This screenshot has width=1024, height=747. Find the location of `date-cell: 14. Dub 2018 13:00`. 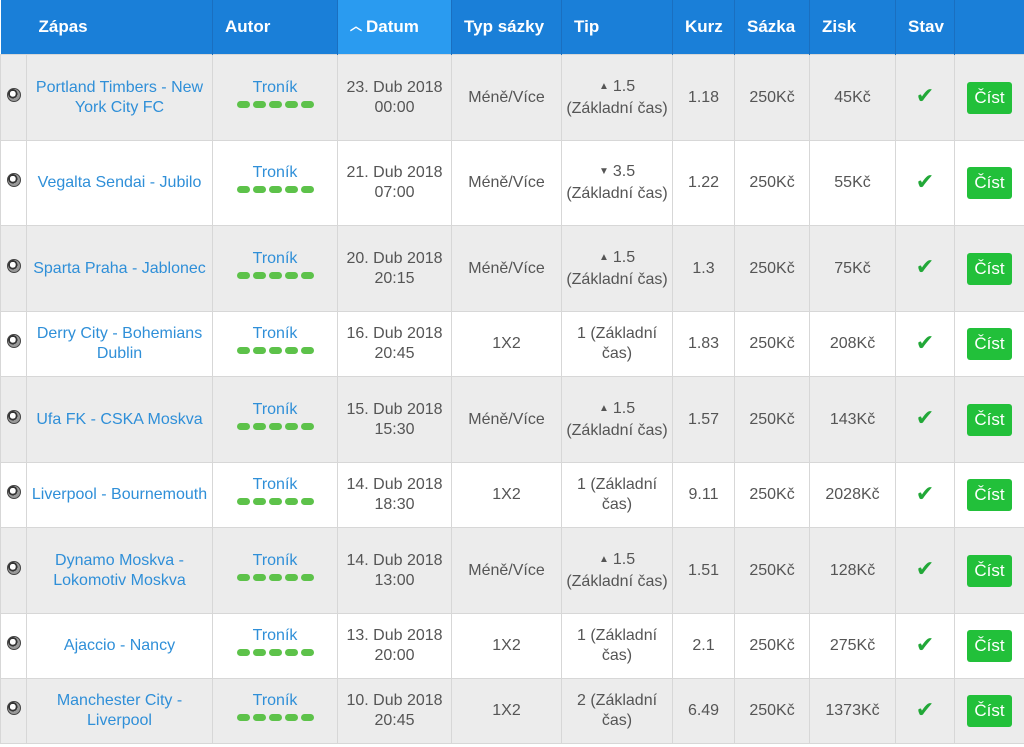

date-cell: 14. Dub 2018 13:00 is located at coordinates (395, 570).